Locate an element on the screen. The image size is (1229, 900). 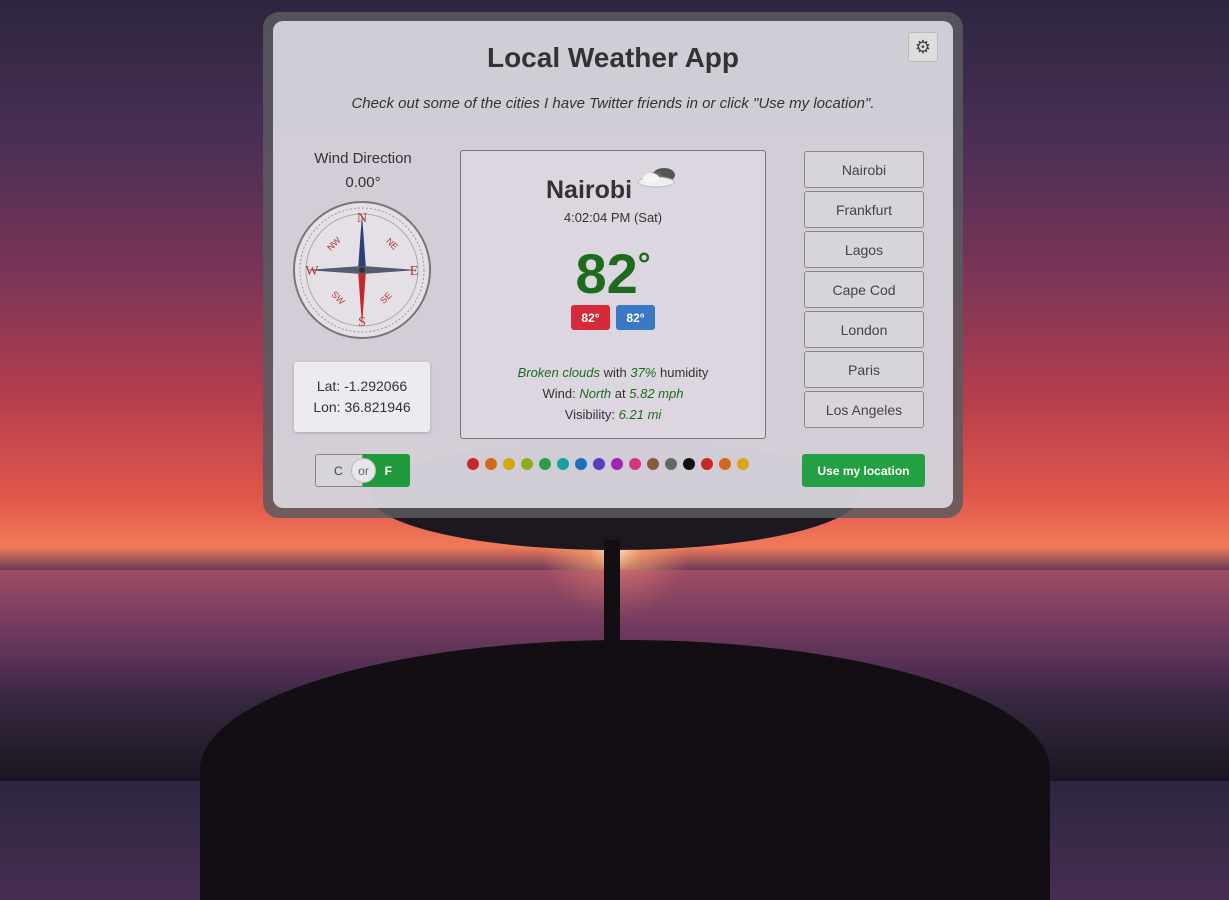
with-text: with is located at coordinates (615, 372).